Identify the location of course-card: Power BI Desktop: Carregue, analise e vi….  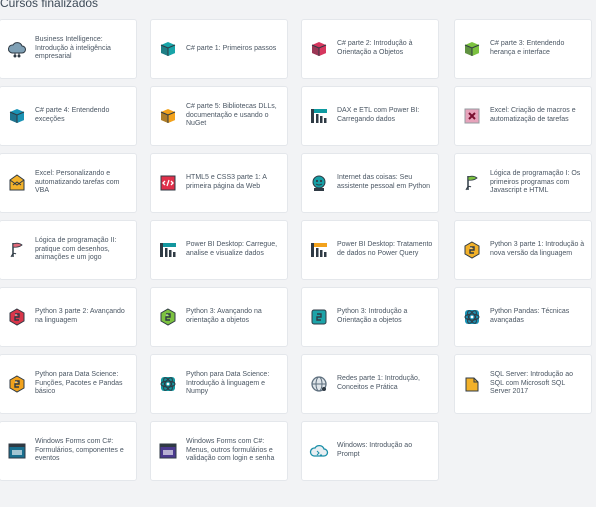
(219, 250).